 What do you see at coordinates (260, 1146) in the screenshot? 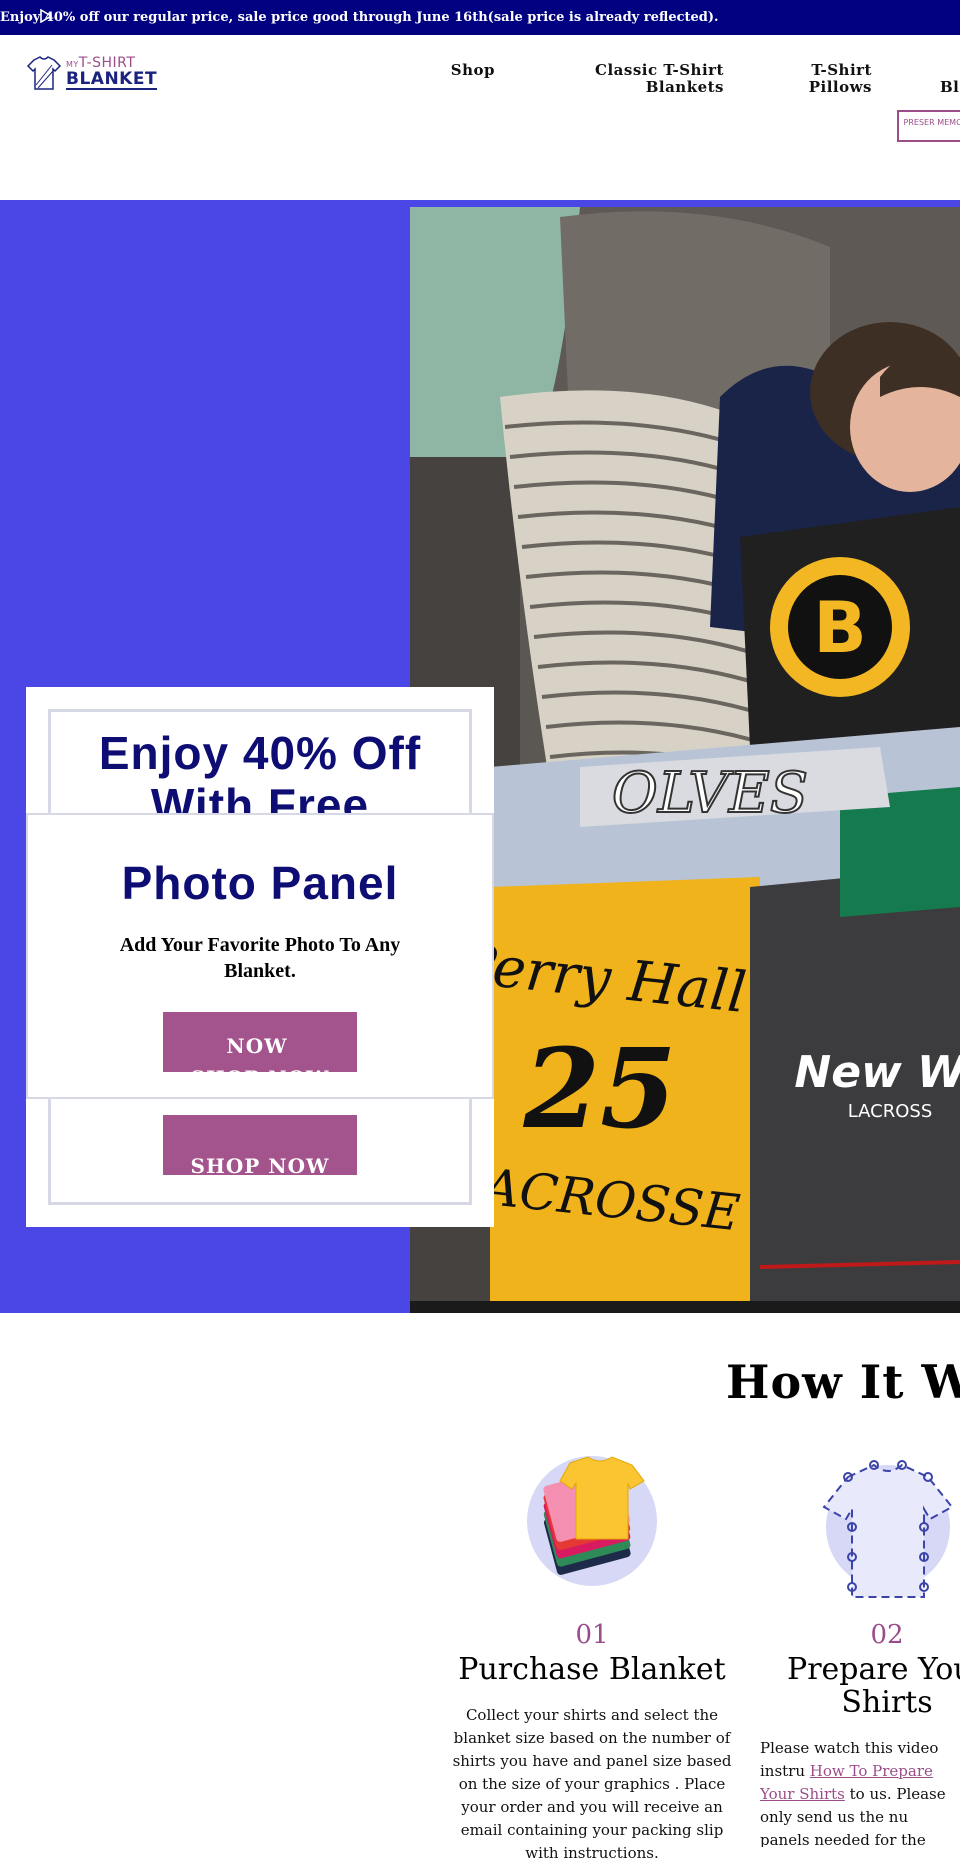
I see `shop-now-button-back: SHOP NOW` at bounding box center [260, 1146].